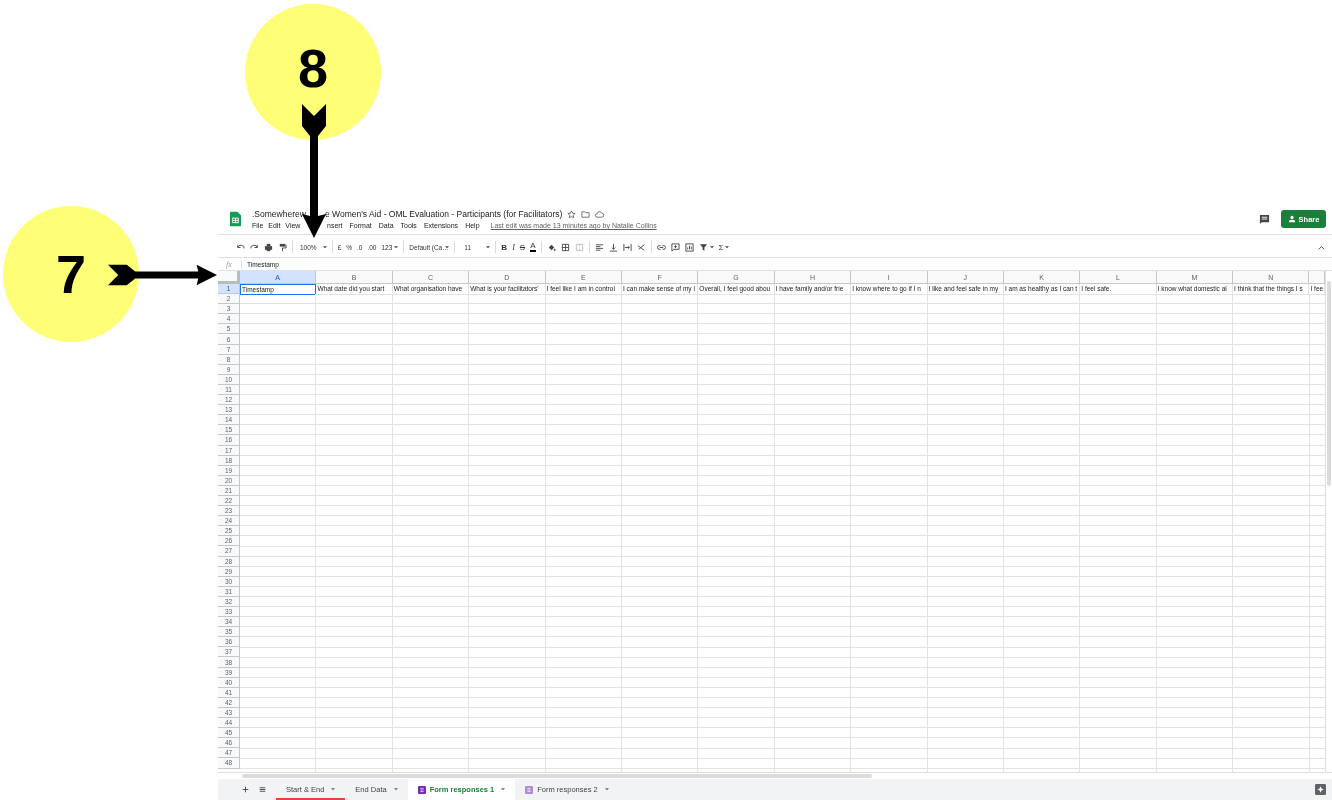 Image resolution: width=1332 pixels, height=800 pixels. What do you see at coordinates (675, 247) in the screenshot?
I see `add-comment-icon` at bounding box center [675, 247].